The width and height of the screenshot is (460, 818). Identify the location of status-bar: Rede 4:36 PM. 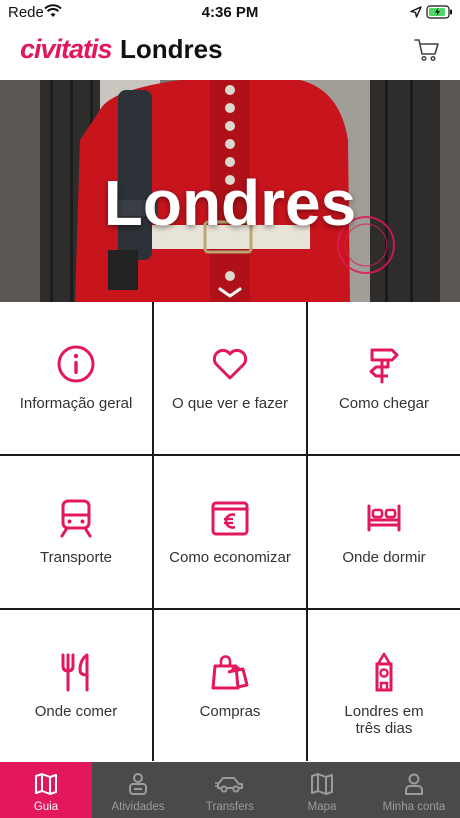
(230, 12).